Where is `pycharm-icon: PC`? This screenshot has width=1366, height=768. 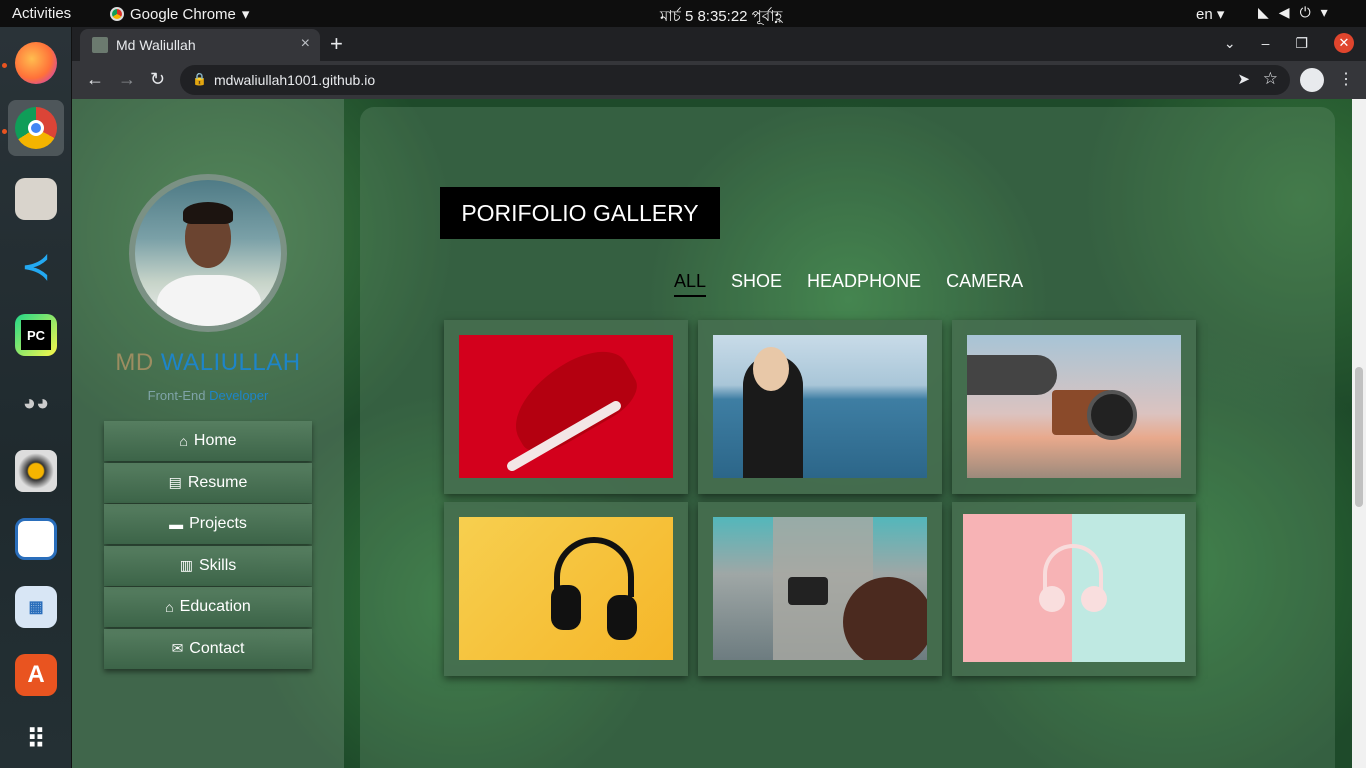 pycharm-icon: PC is located at coordinates (36, 335).